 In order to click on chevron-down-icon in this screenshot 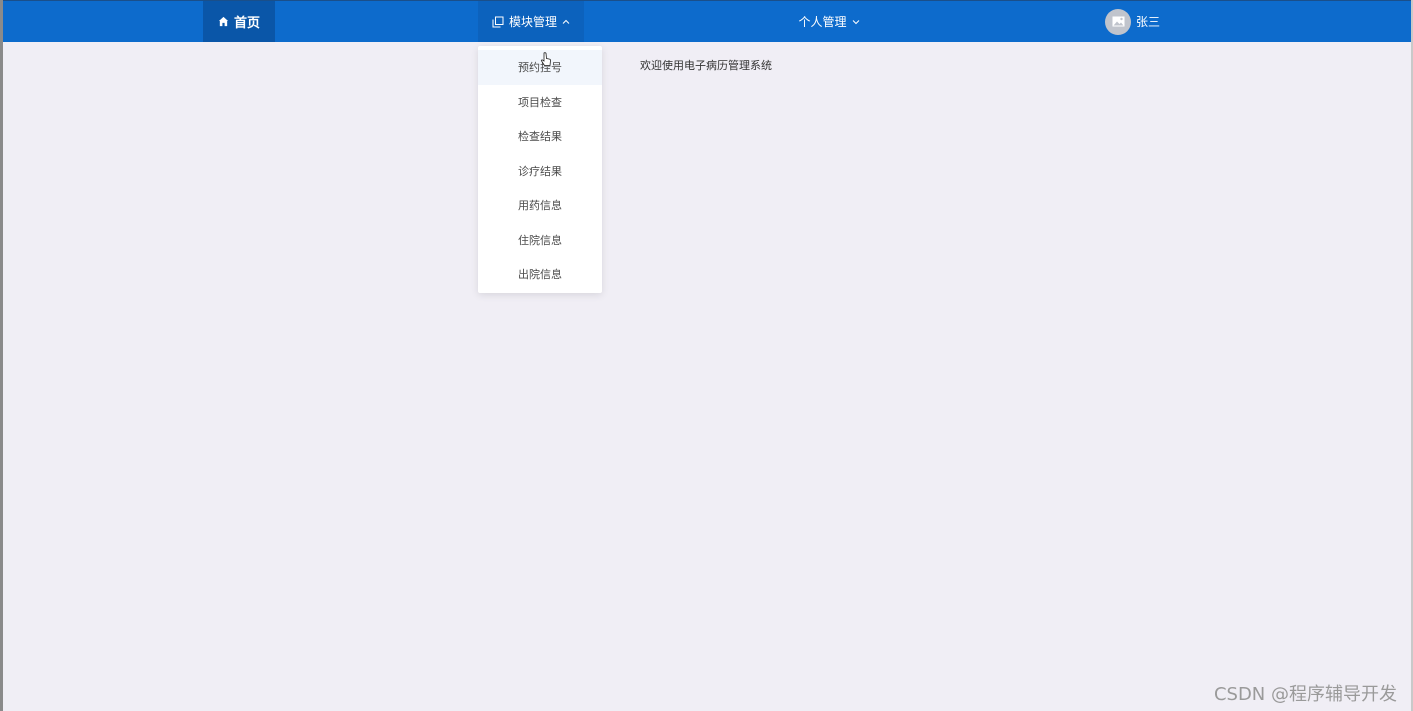, I will do `click(856, 22)`.